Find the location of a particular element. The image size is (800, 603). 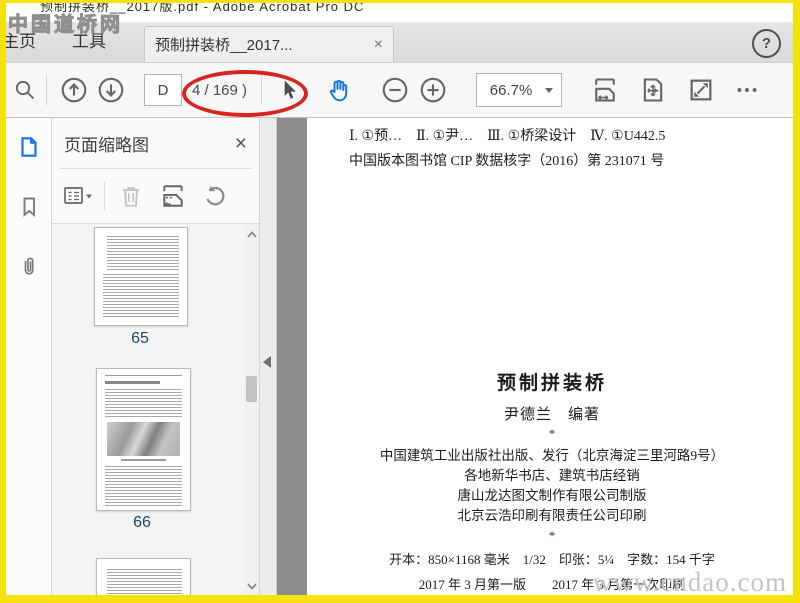

plus-circle-icon is located at coordinates (433, 90).